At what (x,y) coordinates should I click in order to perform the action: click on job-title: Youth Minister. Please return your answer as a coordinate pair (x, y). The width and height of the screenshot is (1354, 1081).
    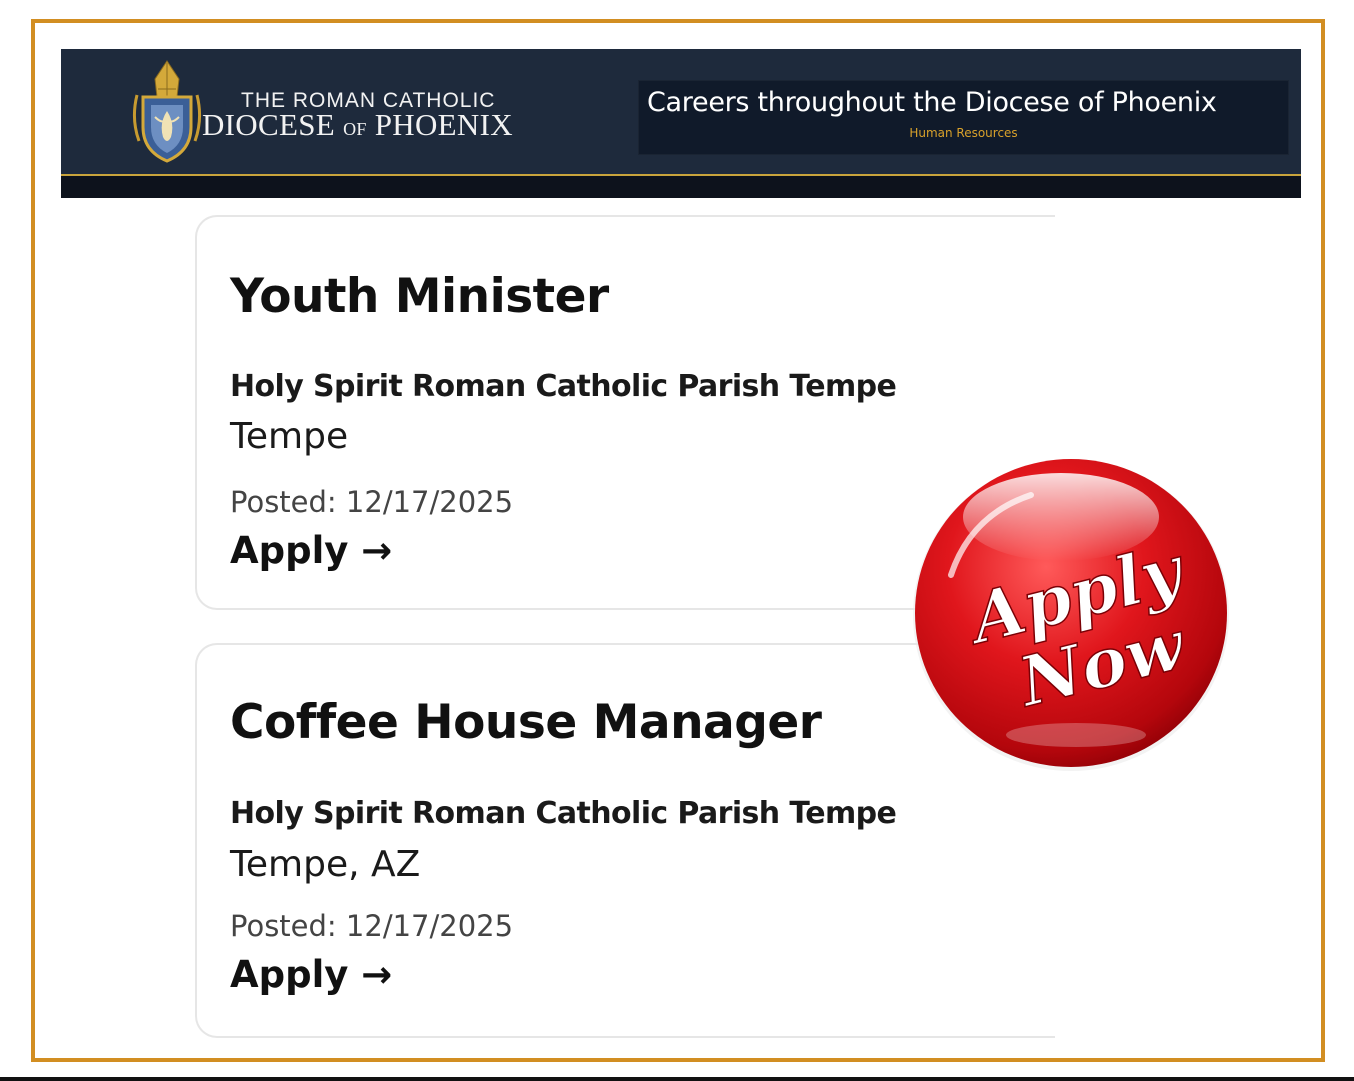
    Looking at the image, I should click on (419, 296).